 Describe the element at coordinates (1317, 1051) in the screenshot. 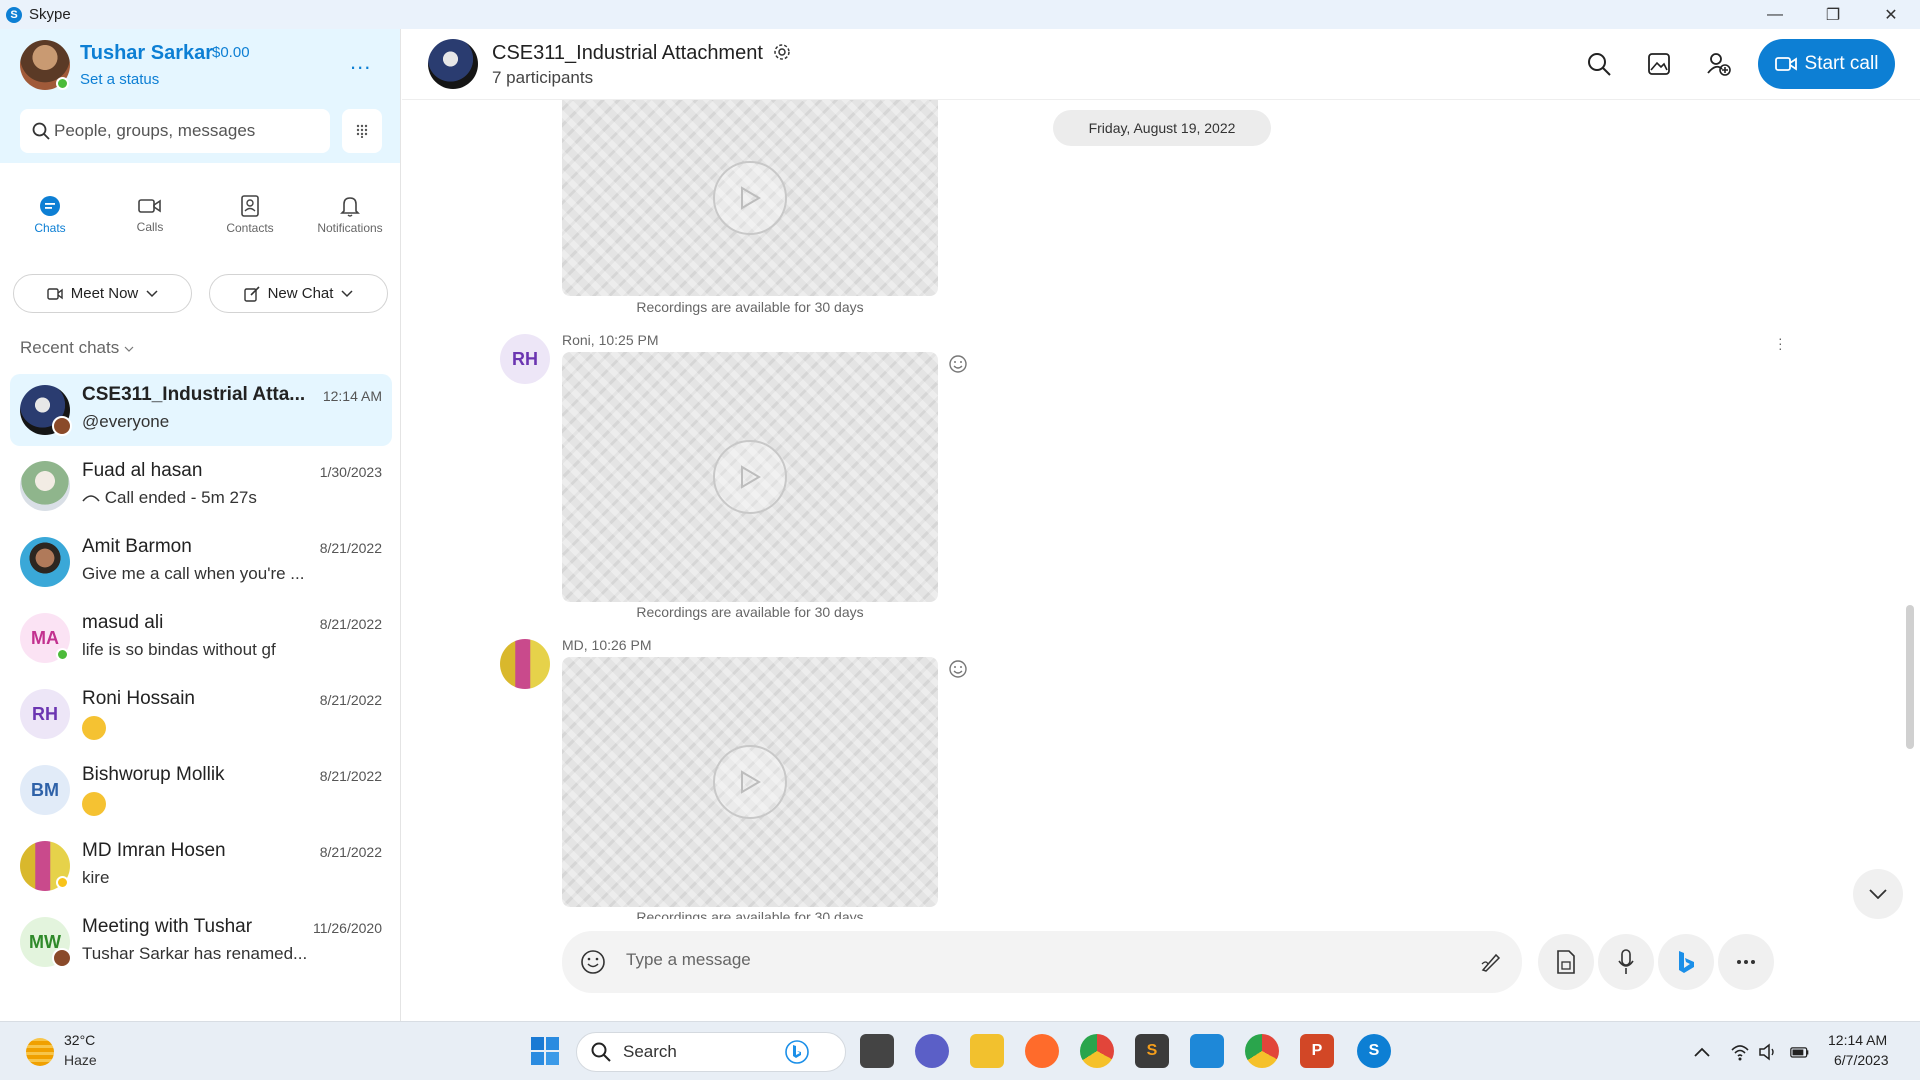

I see `powerpoint-icon: P` at that location.